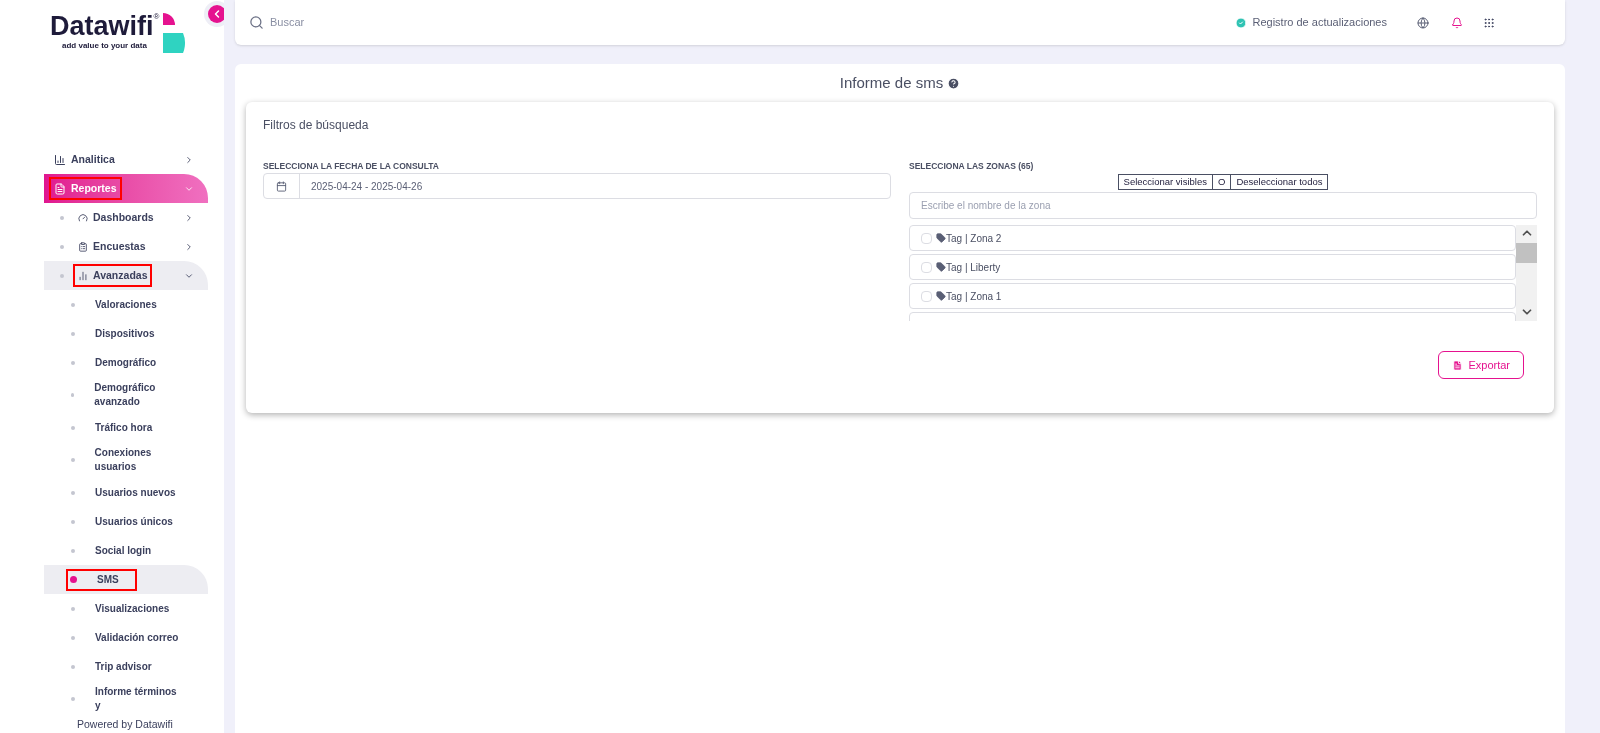 This screenshot has width=1600, height=733. What do you see at coordinates (1222, 182) in the screenshot?
I see `zone-action-button: O` at bounding box center [1222, 182].